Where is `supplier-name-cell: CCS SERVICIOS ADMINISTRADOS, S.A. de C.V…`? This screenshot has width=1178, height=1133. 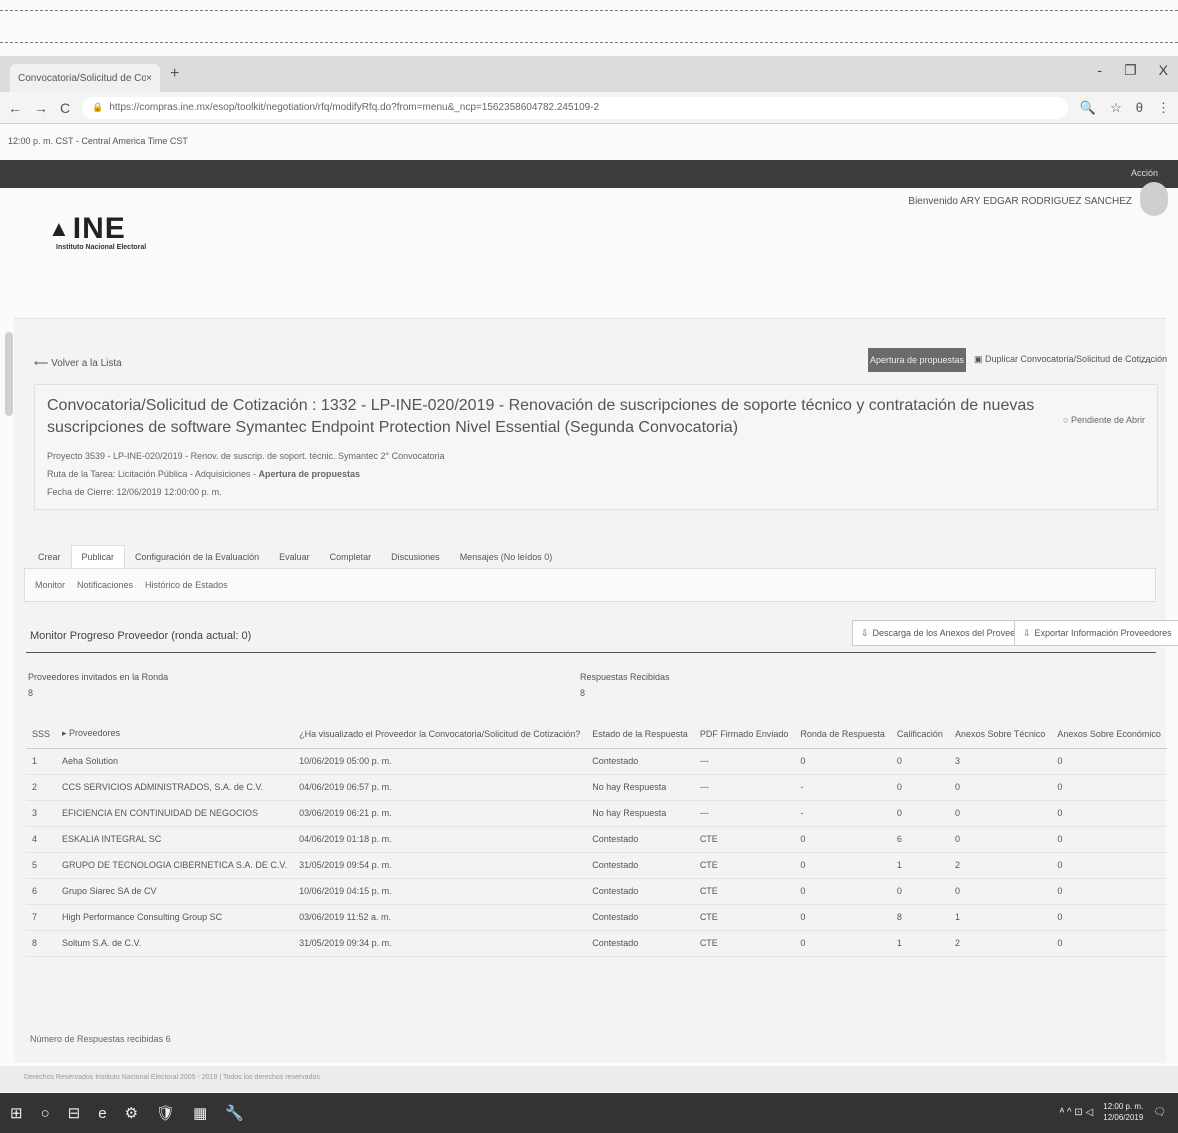
supplier-name-cell: CCS SERVICIOS ADMINISTRADOS, S.A. de C.V… is located at coordinates (175, 787).